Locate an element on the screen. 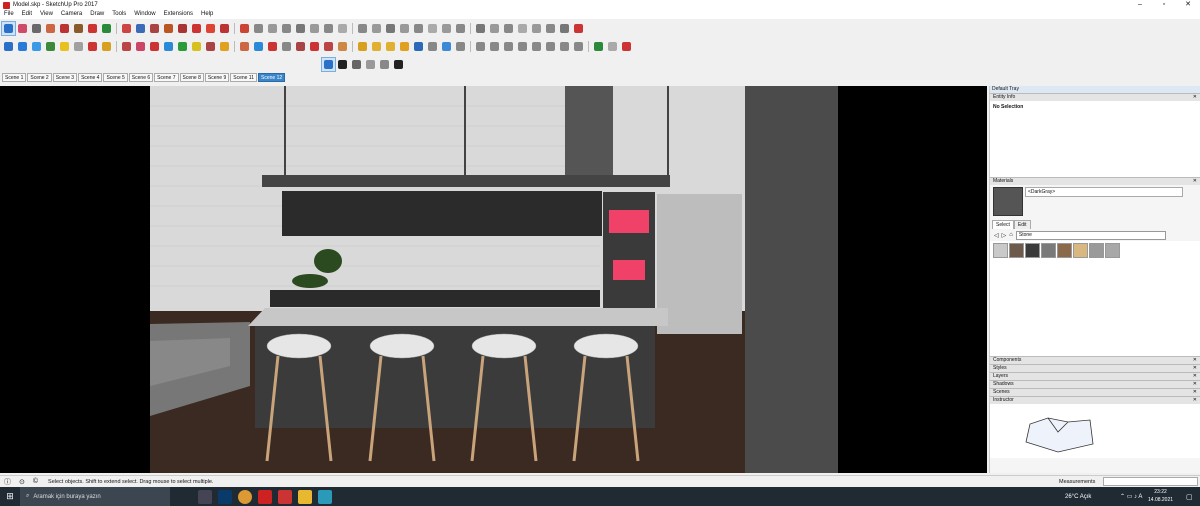  scene-tab-6: Scene 6 is located at coordinates (141, 77).